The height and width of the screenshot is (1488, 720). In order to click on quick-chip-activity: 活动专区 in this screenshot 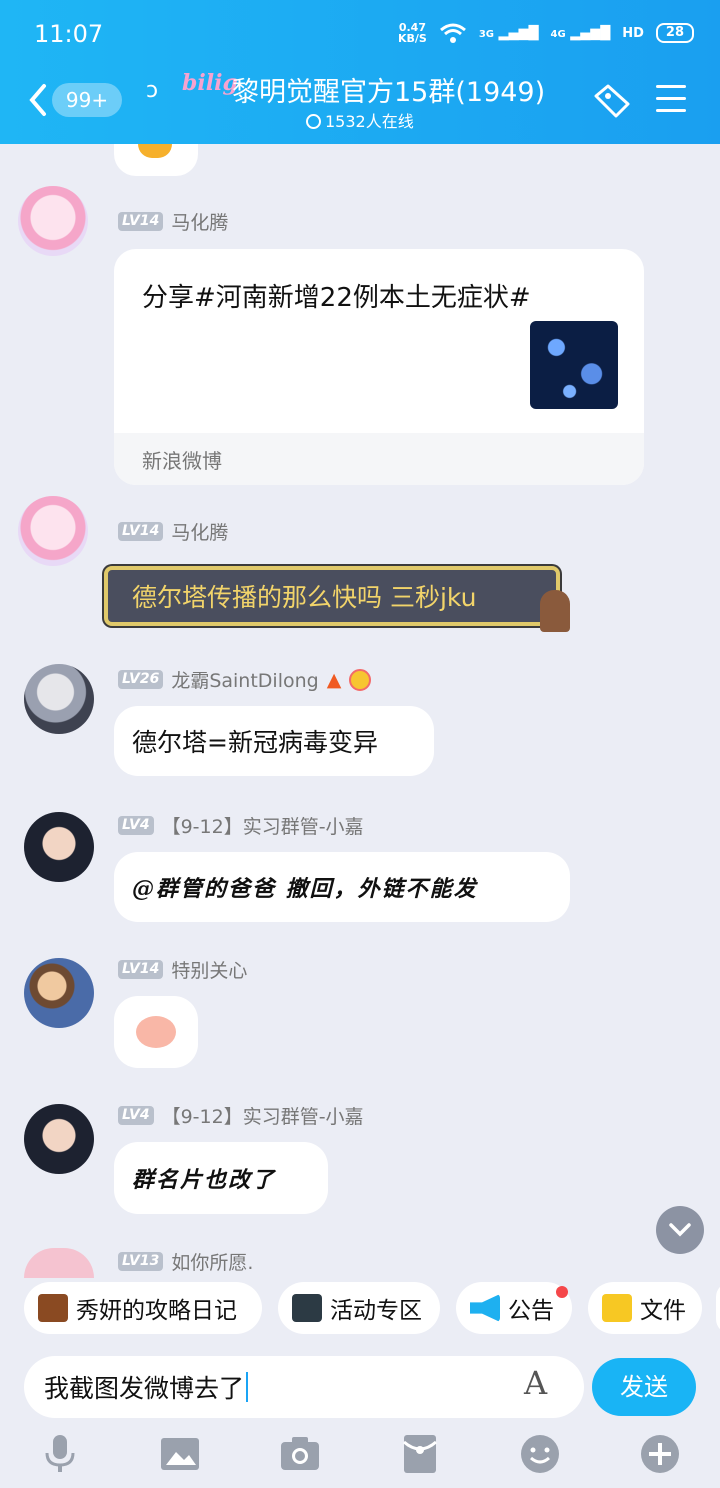, I will do `click(359, 1308)`.